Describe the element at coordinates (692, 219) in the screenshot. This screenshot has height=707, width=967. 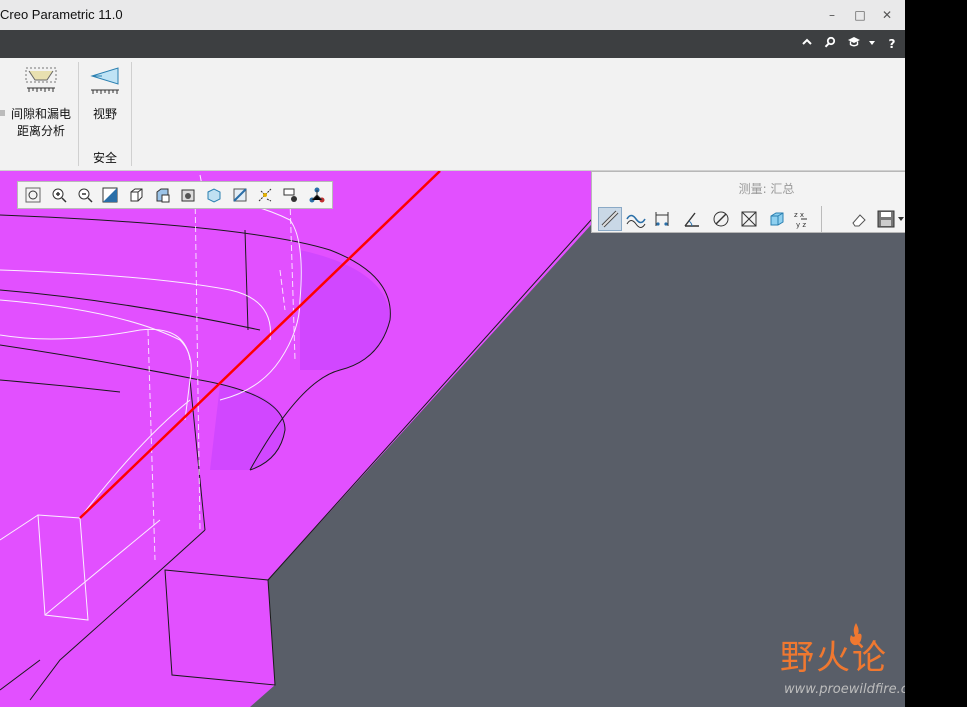
I see `angle-icon` at that location.